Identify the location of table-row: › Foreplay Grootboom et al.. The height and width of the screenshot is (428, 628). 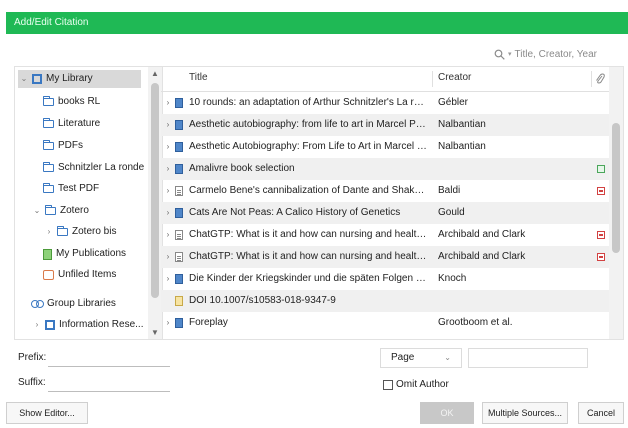
(385, 323).